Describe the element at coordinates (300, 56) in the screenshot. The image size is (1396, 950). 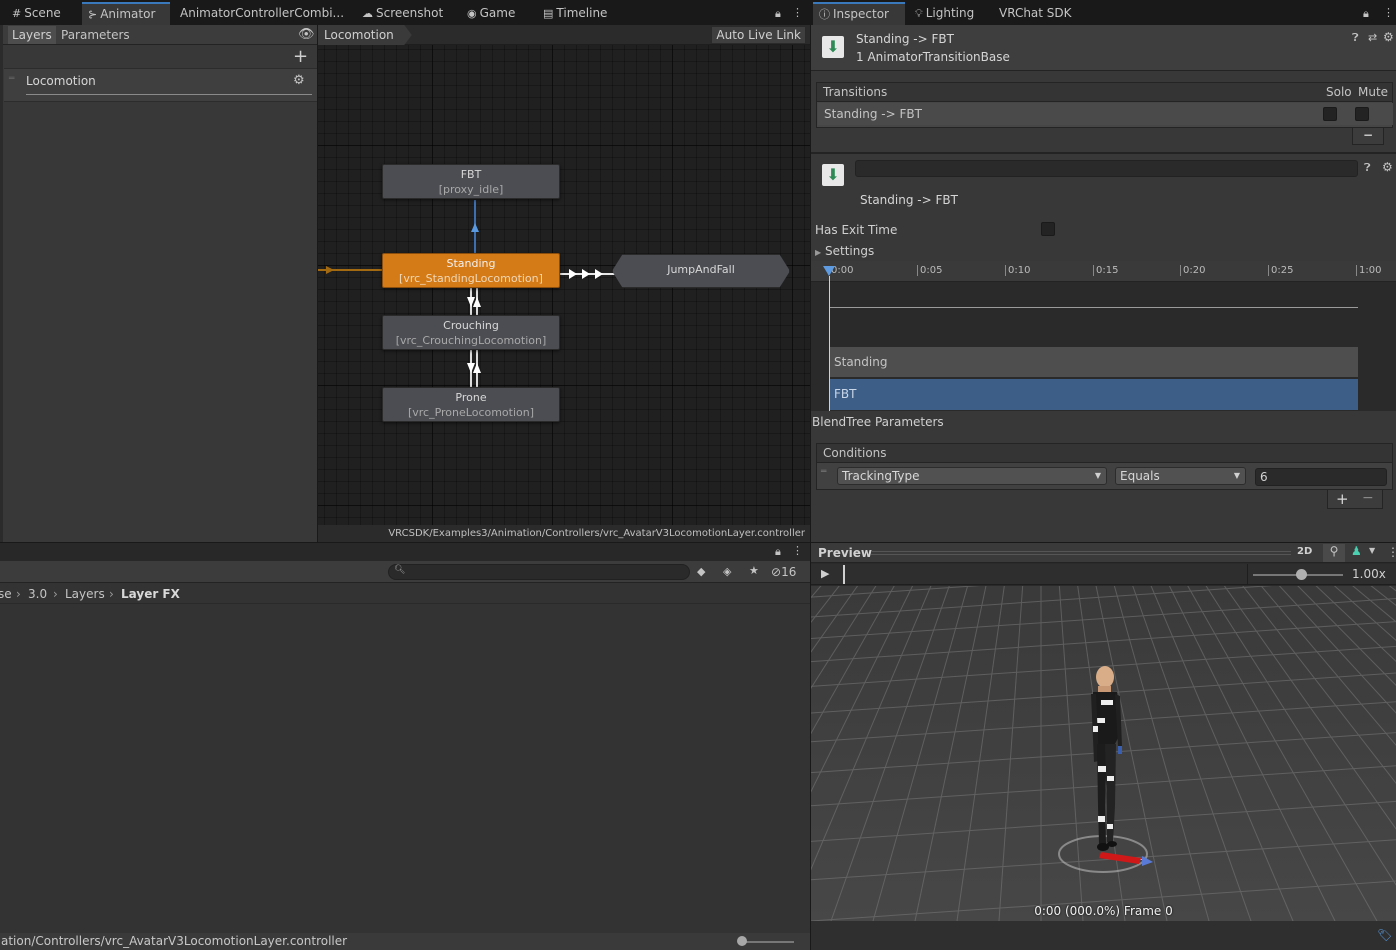
I see `add-layer-button: +` at that location.